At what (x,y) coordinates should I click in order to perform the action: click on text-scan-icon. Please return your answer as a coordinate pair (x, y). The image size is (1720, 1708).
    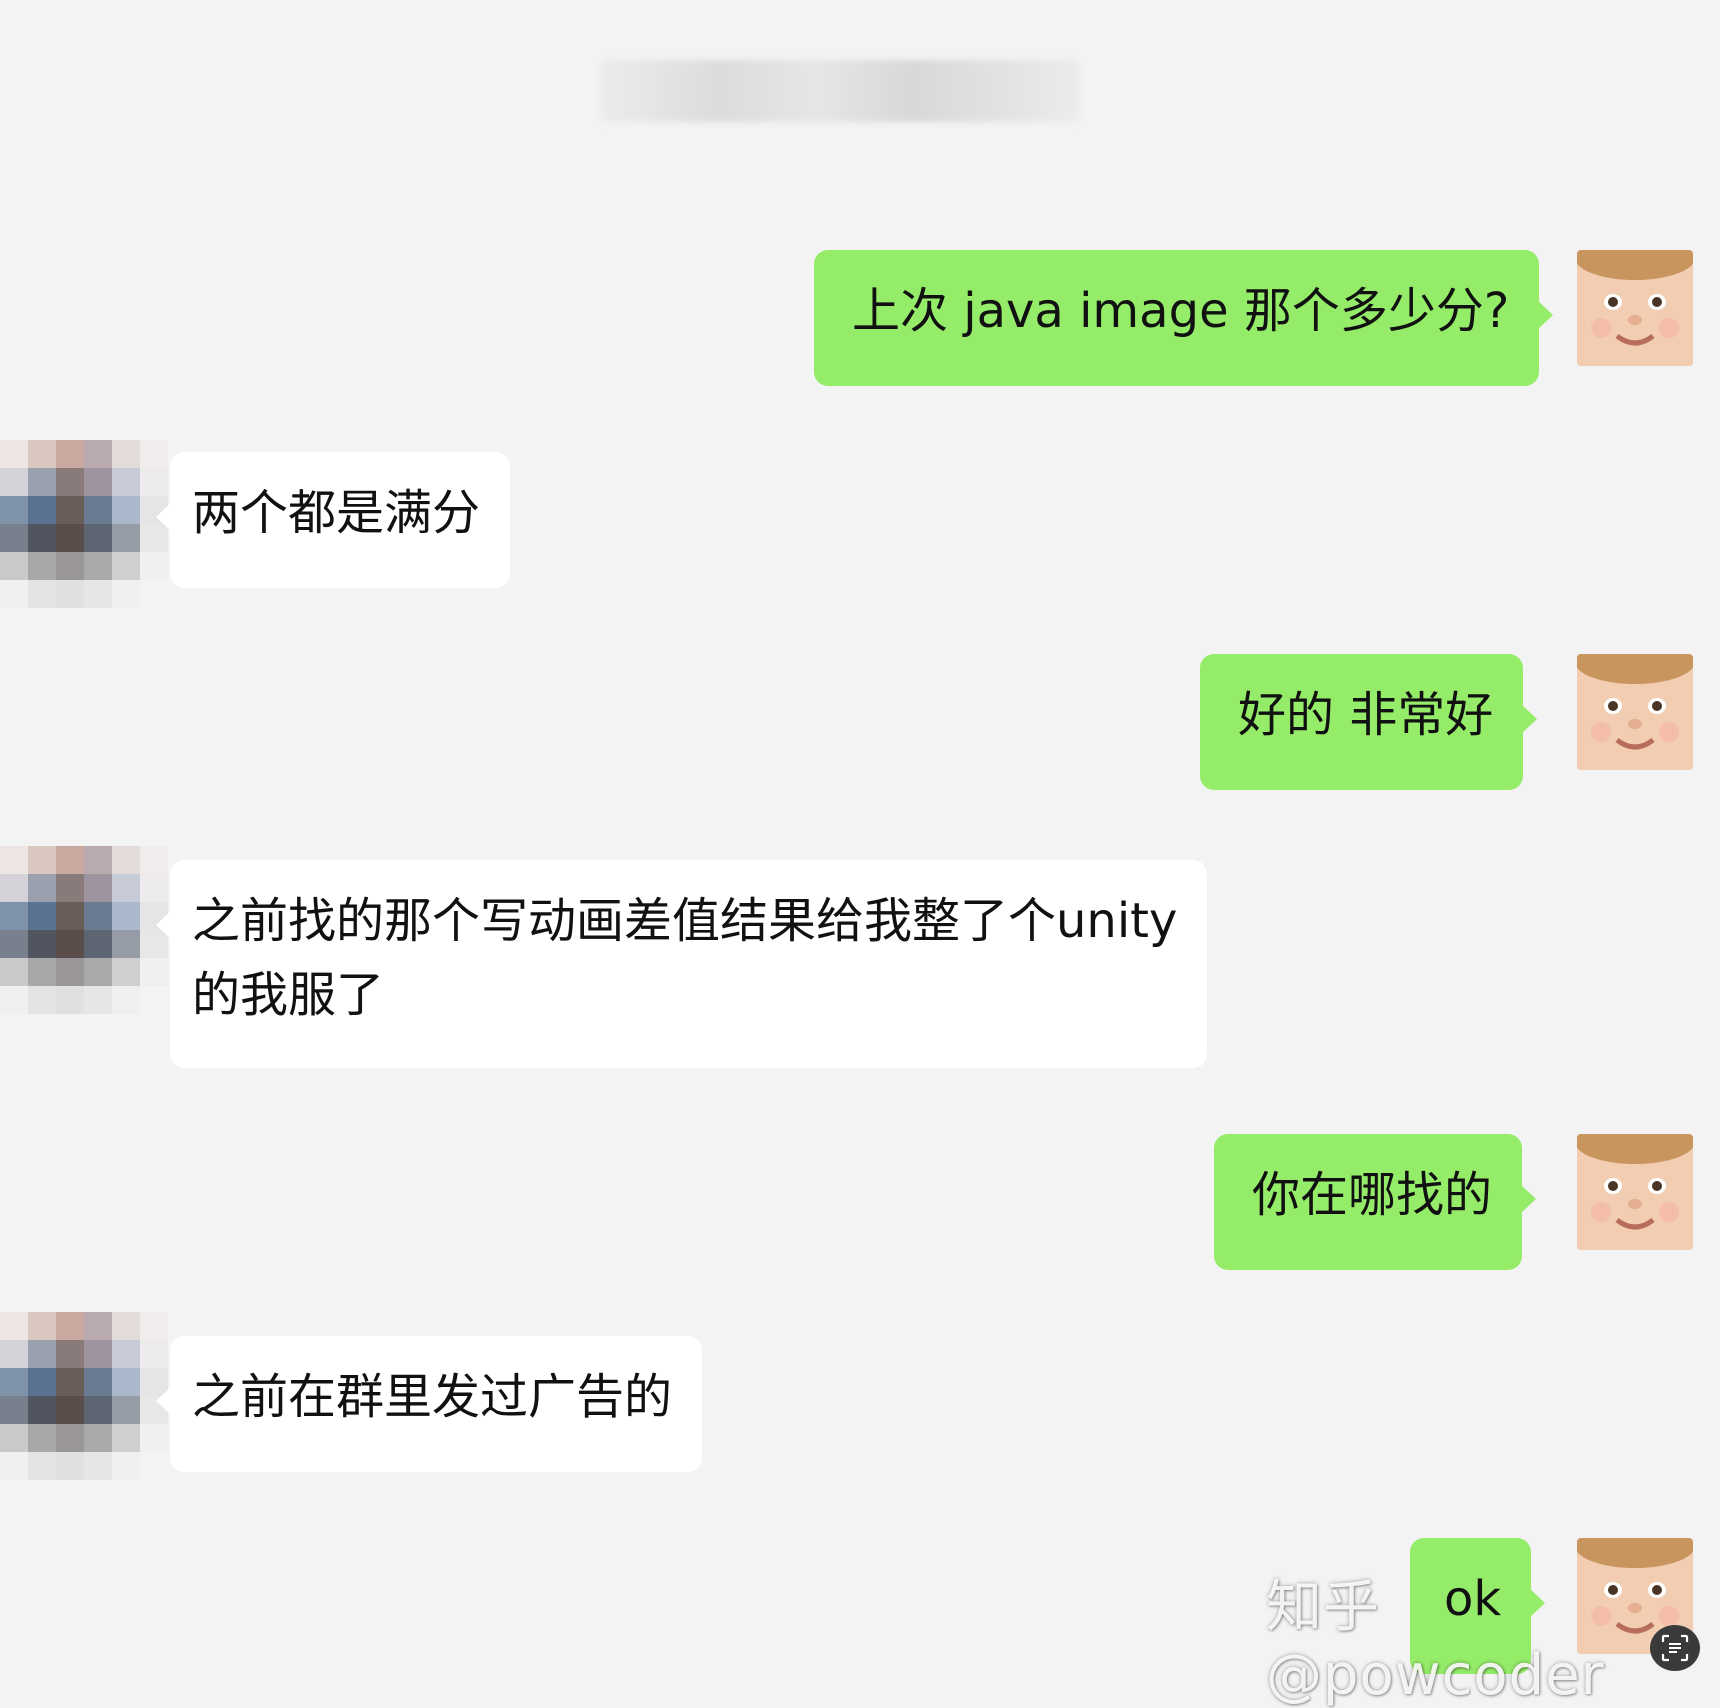
    Looking at the image, I should click on (1675, 1648).